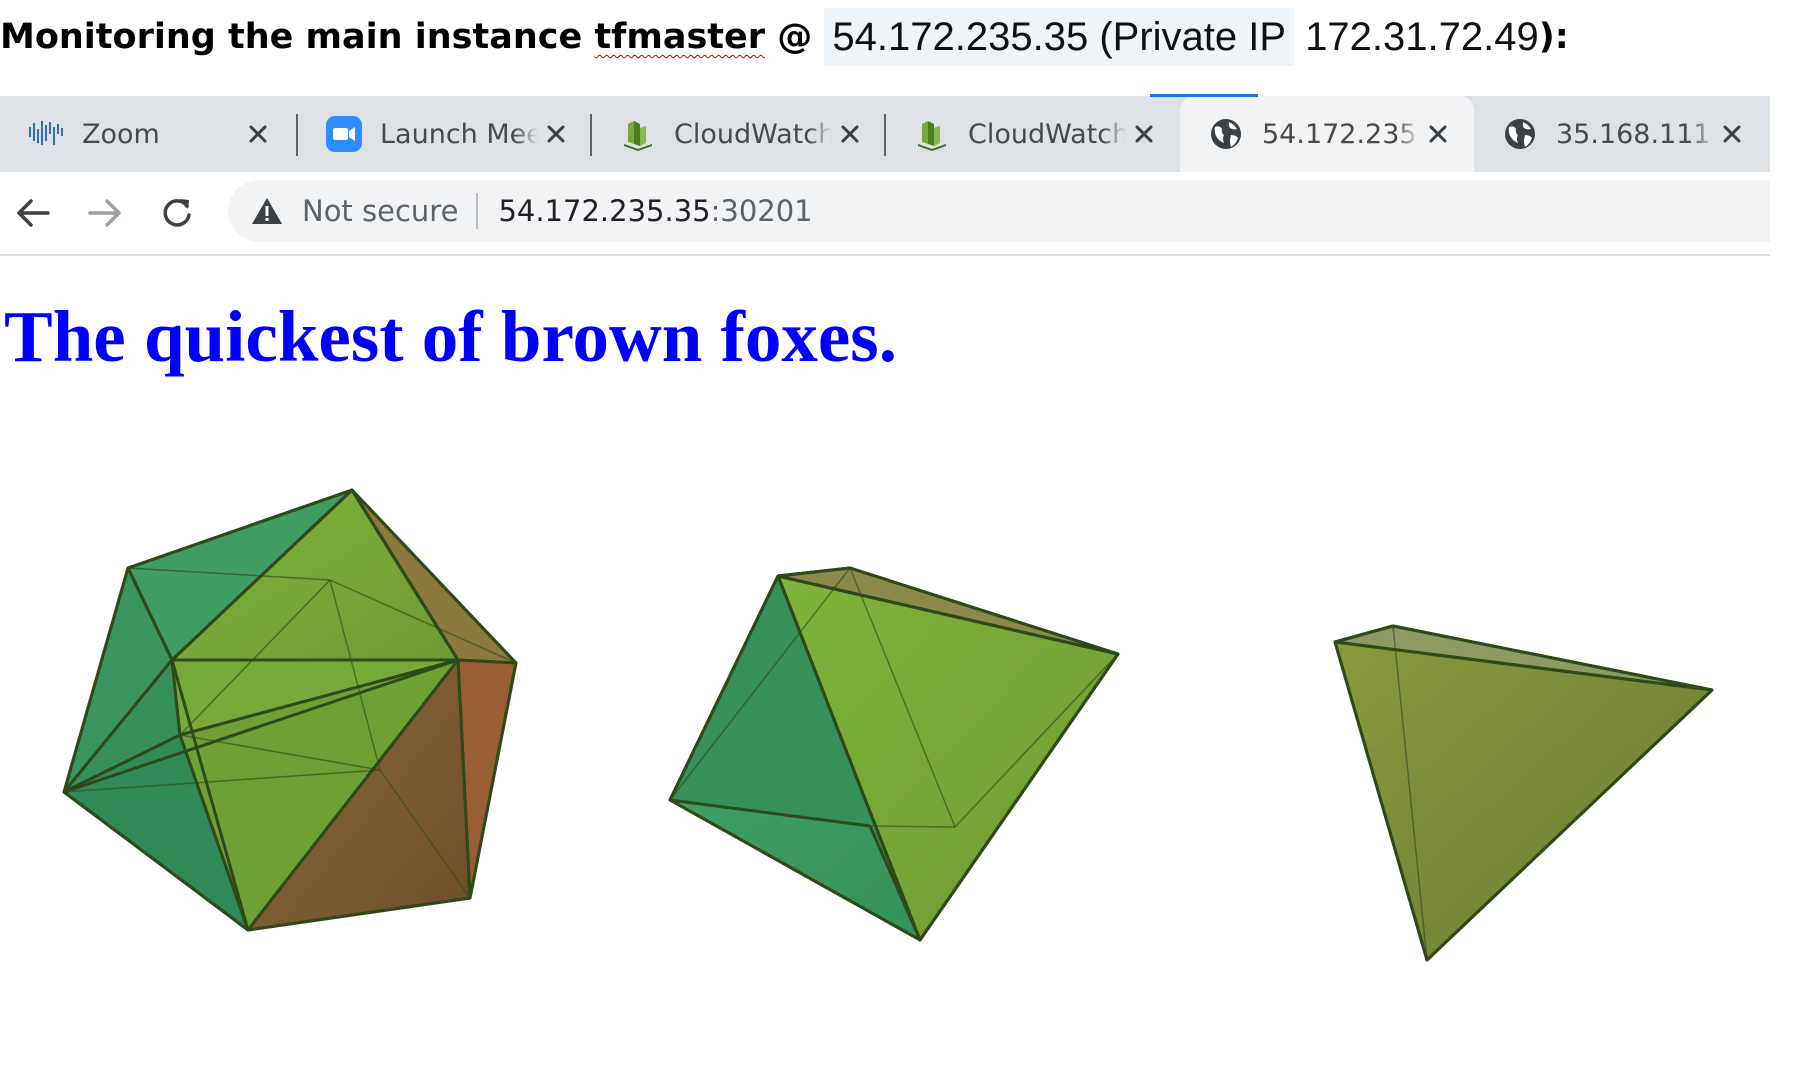 The height and width of the screenshot is (1092, 1815). I want to click on tab-strip: Zoom Launch Meeting, so click(885, 133).